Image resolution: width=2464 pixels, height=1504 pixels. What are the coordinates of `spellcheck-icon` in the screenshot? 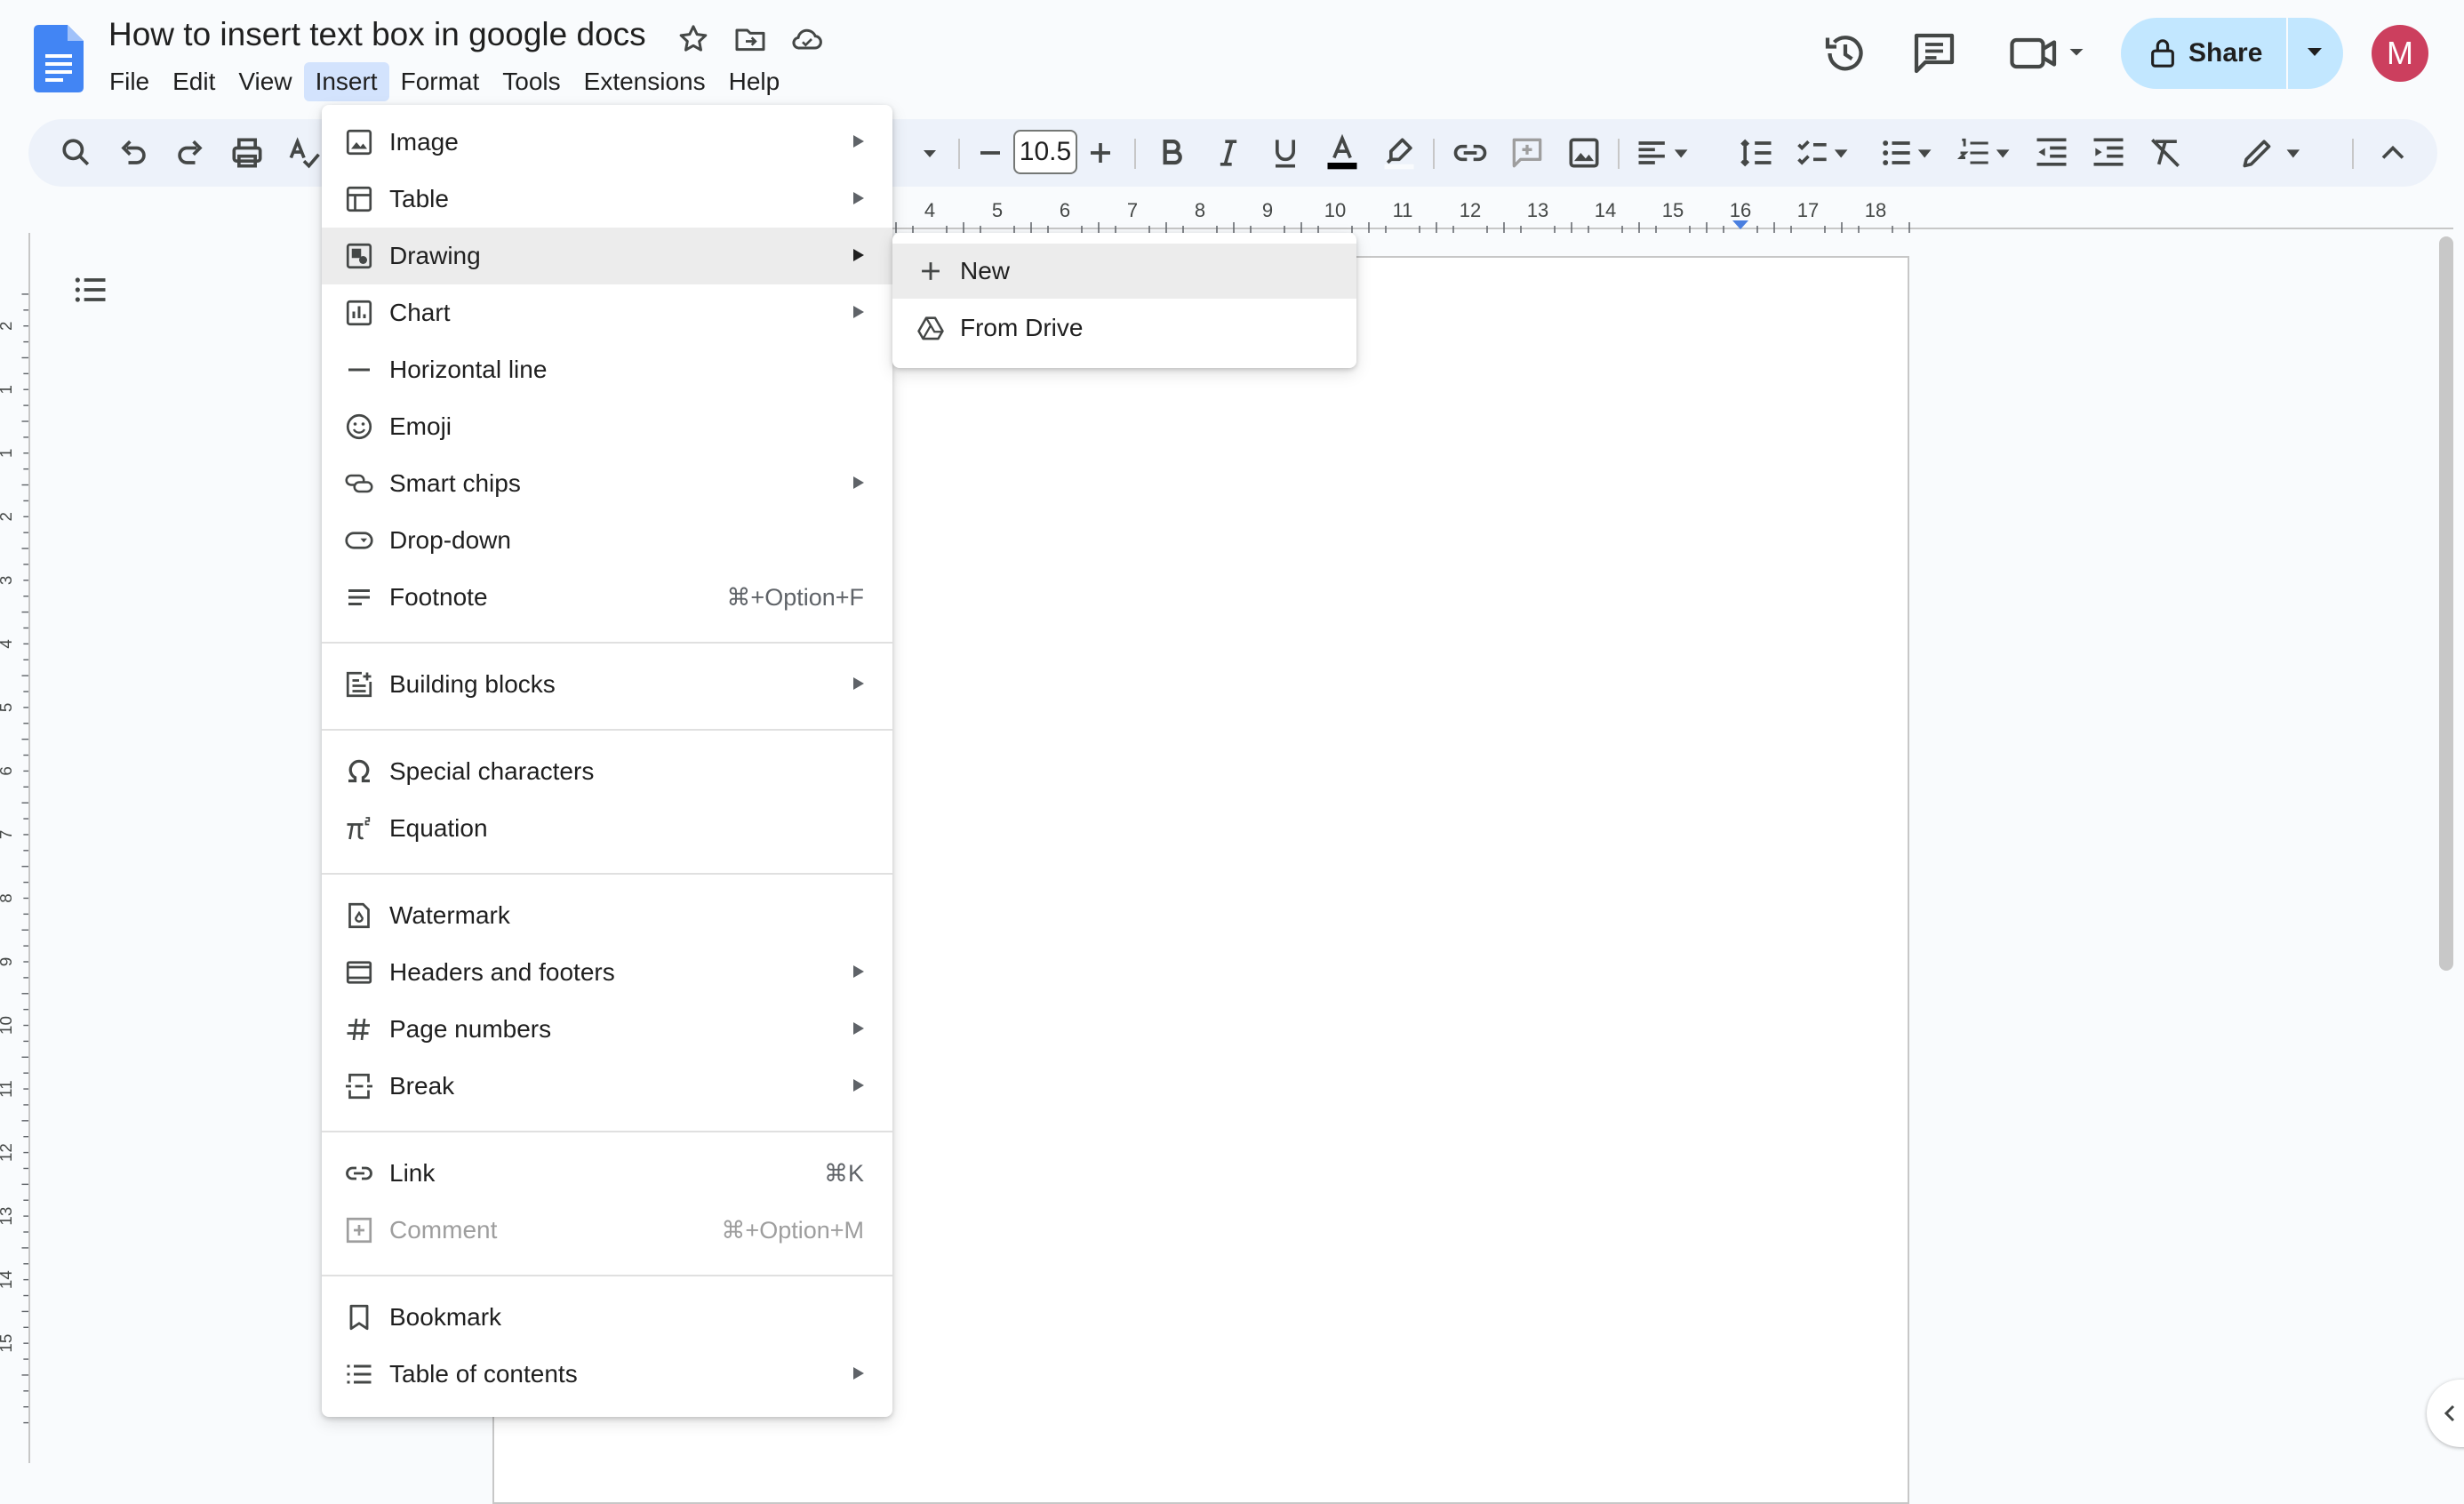 It's located at (304, 152).